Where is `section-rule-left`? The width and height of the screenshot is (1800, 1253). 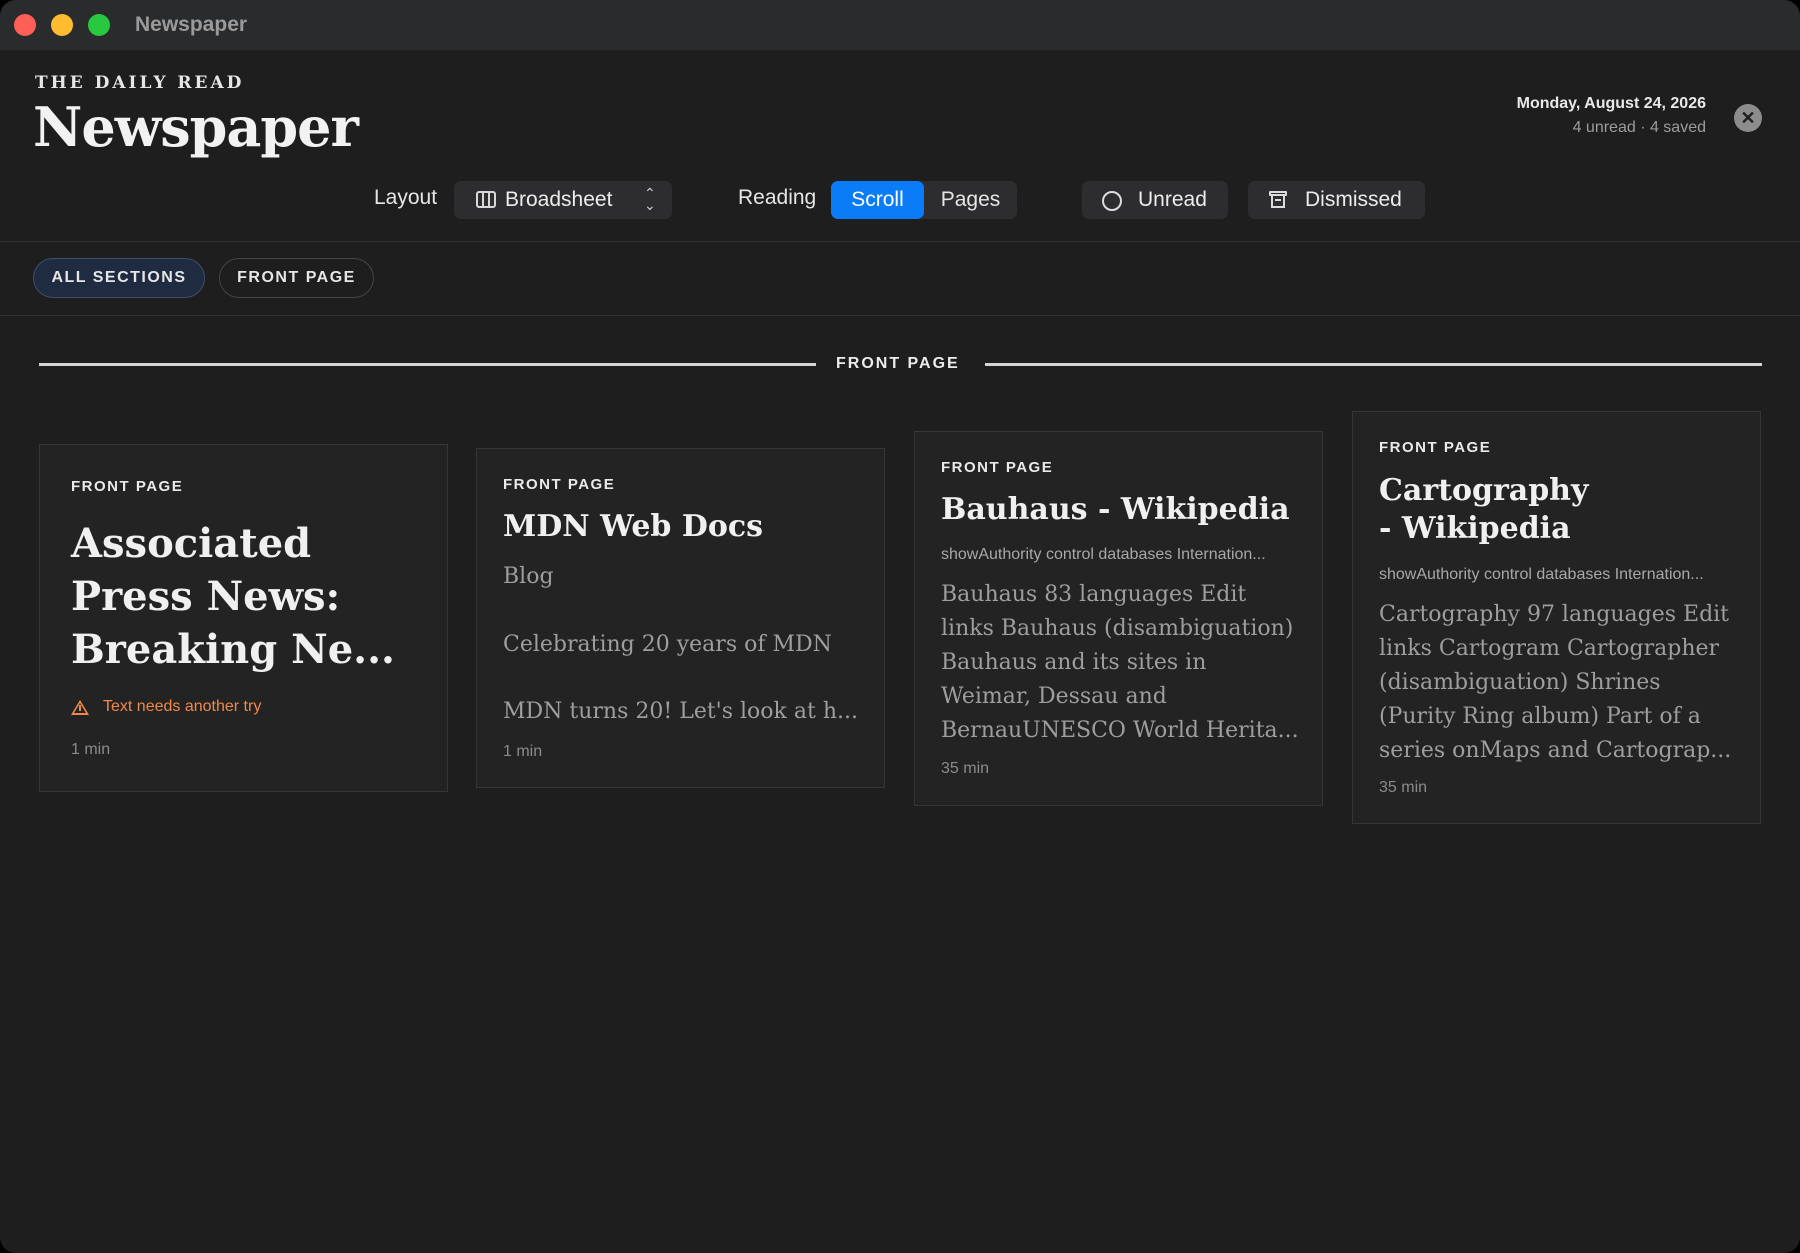
section-rule-left is located at coordinates (427, 364).